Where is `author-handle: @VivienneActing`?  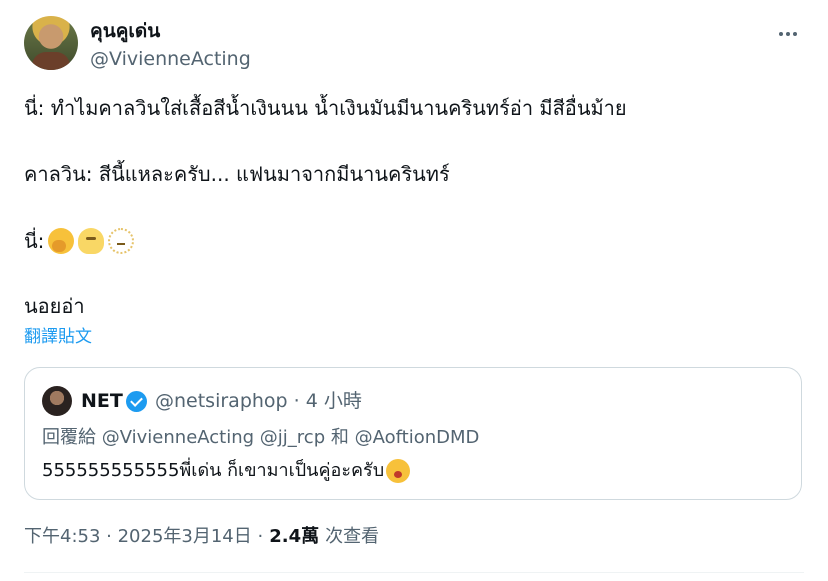
author-handle: @VivienneActing is located at coordinates (170, 59).